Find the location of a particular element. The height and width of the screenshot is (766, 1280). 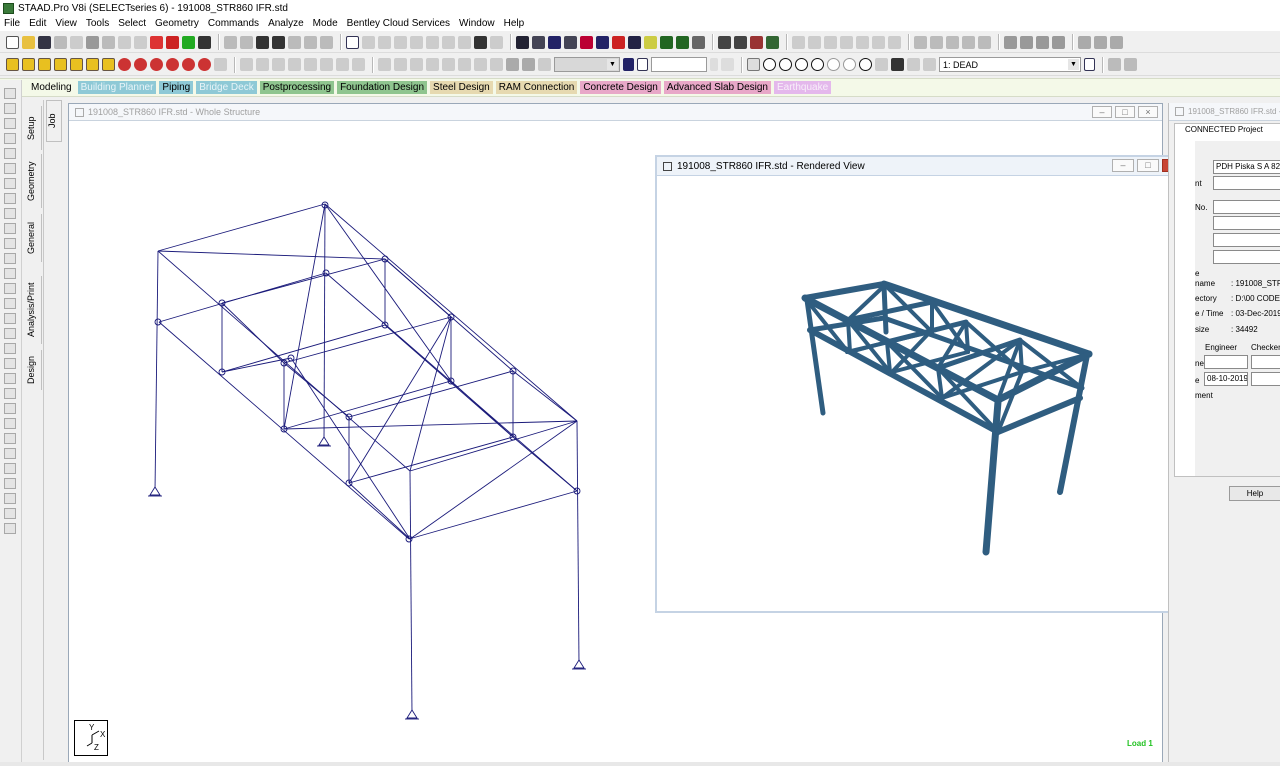

tab-bridge-deck: Bridge Deck is located at coordinates (226, 87).